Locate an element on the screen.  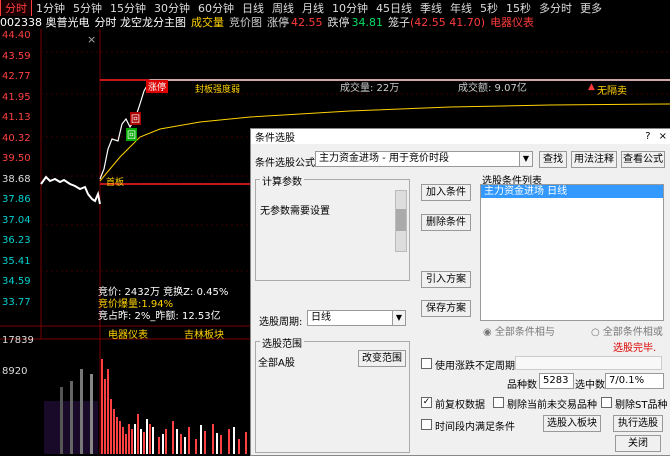
period-tab-16: 更多 is located at coordinates (591, 8).